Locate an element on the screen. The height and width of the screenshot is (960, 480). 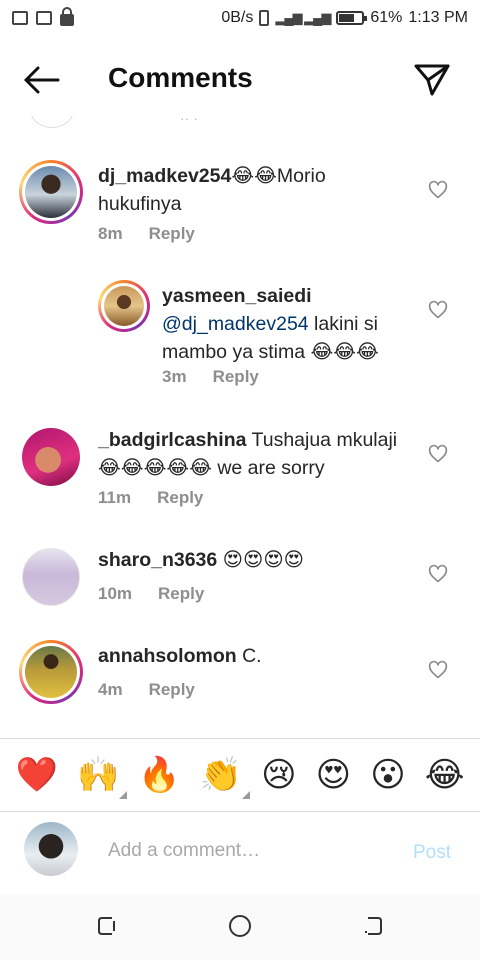
emoji-clap-button: 👏 is located at coordinates (225, 777).